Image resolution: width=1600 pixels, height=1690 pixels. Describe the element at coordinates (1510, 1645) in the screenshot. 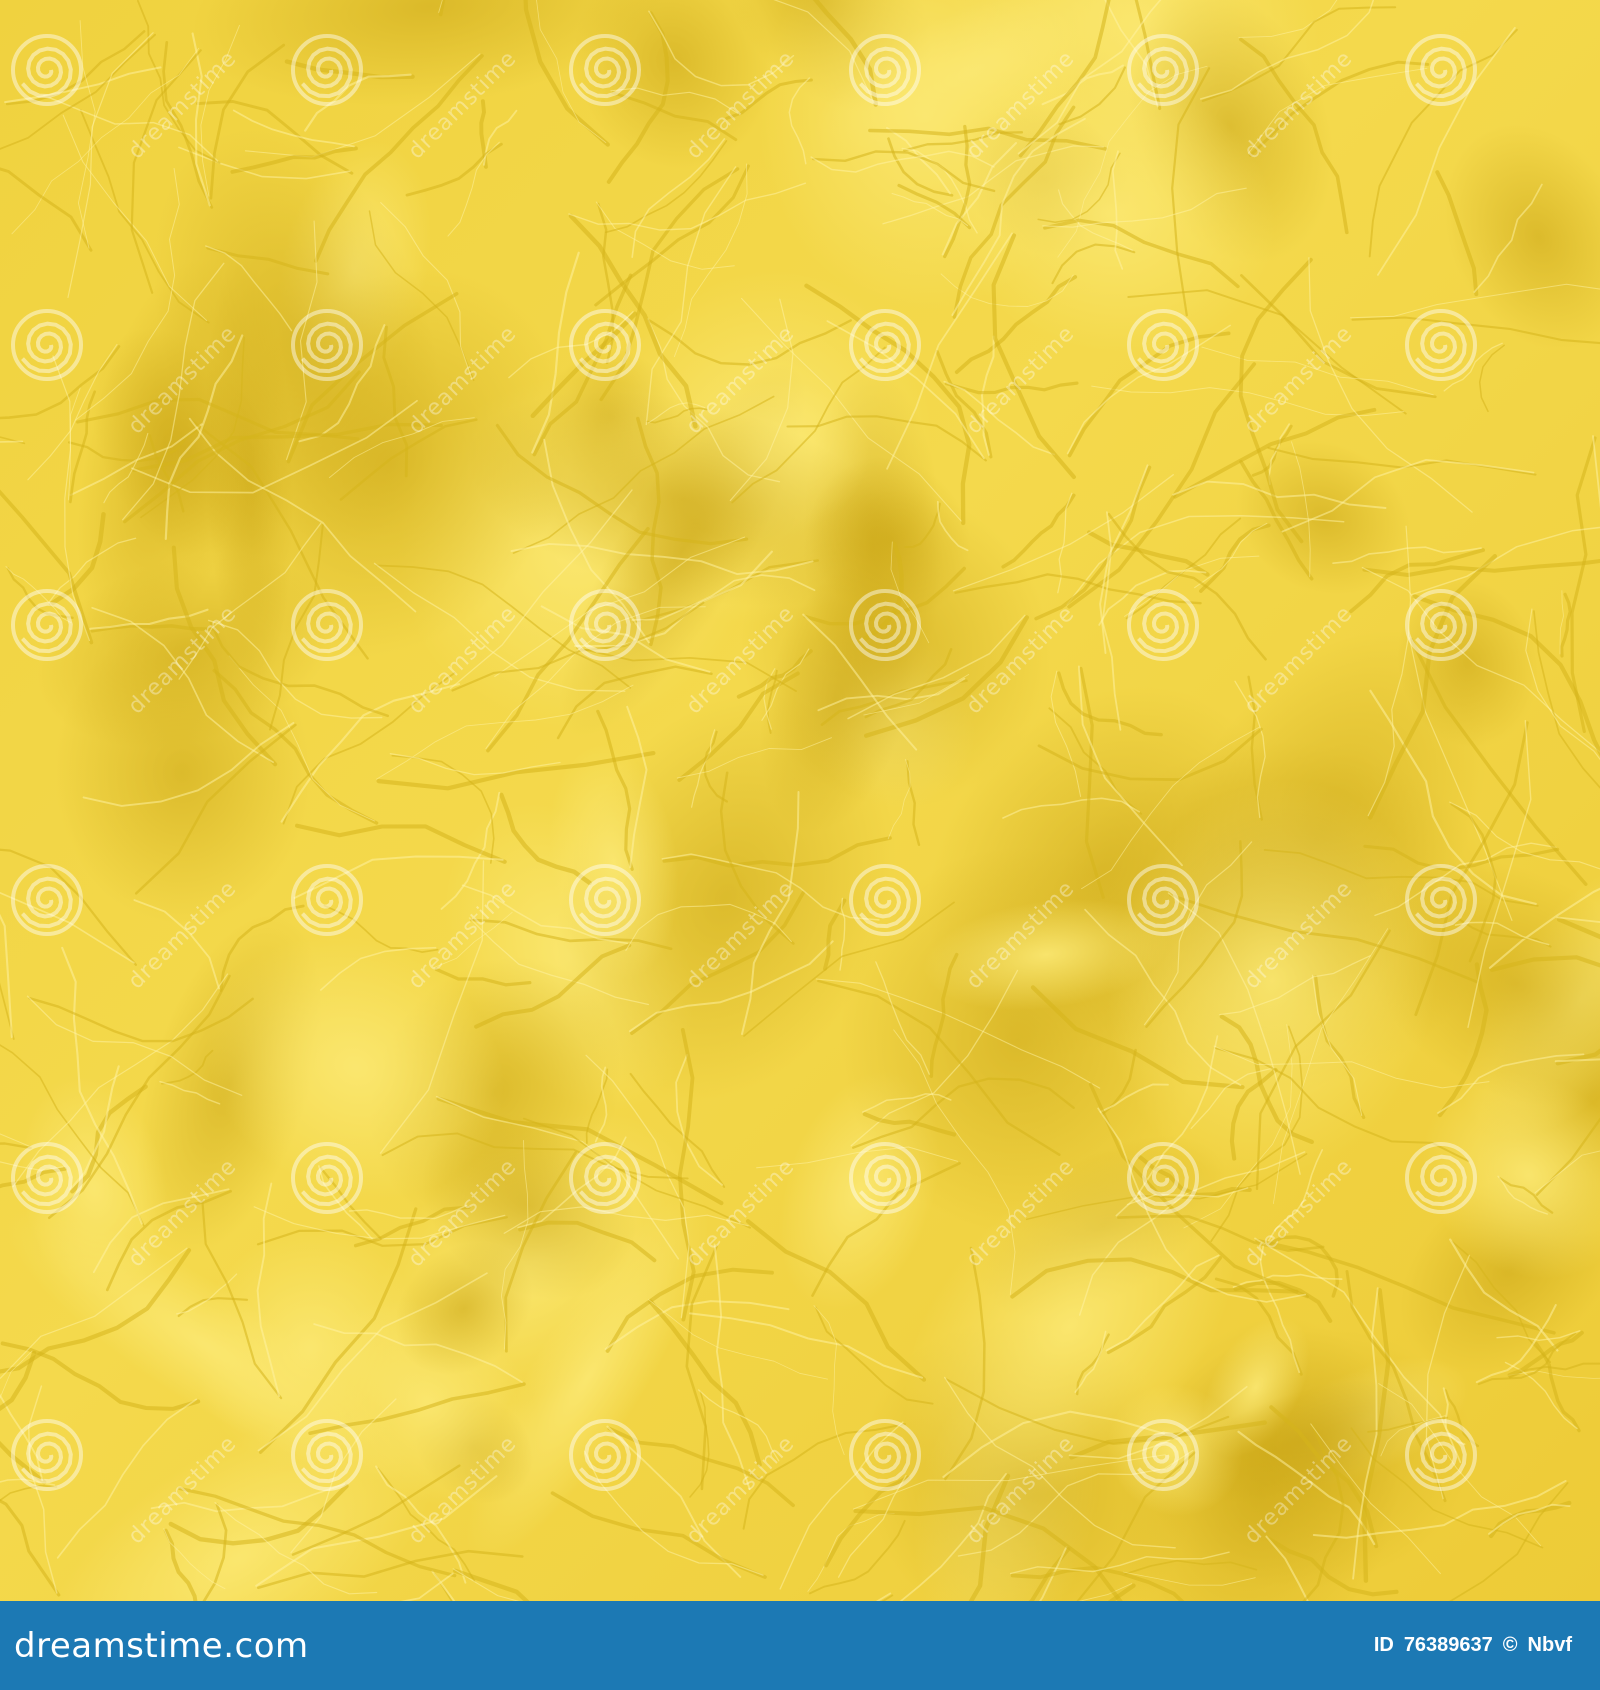

I see `copyright-icon: ©` at that location.